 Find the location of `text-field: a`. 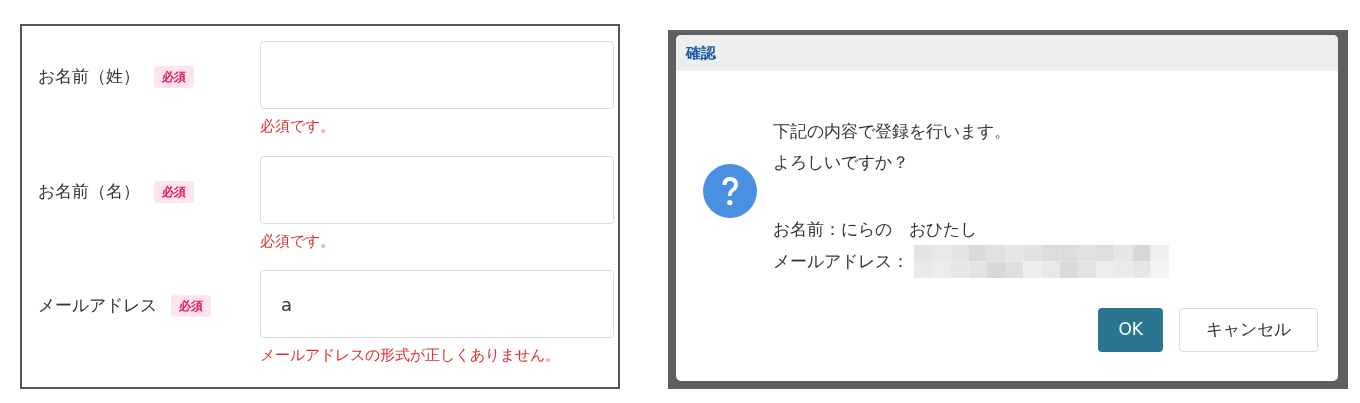

text-field: a is located at coordinates (437, 304).